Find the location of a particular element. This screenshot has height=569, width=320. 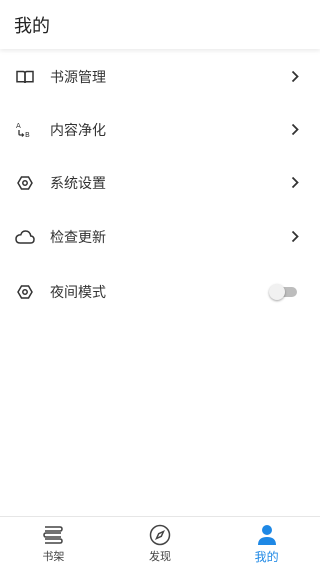

nav-tab-mine: 我的 is located at coordinates (266, 543).